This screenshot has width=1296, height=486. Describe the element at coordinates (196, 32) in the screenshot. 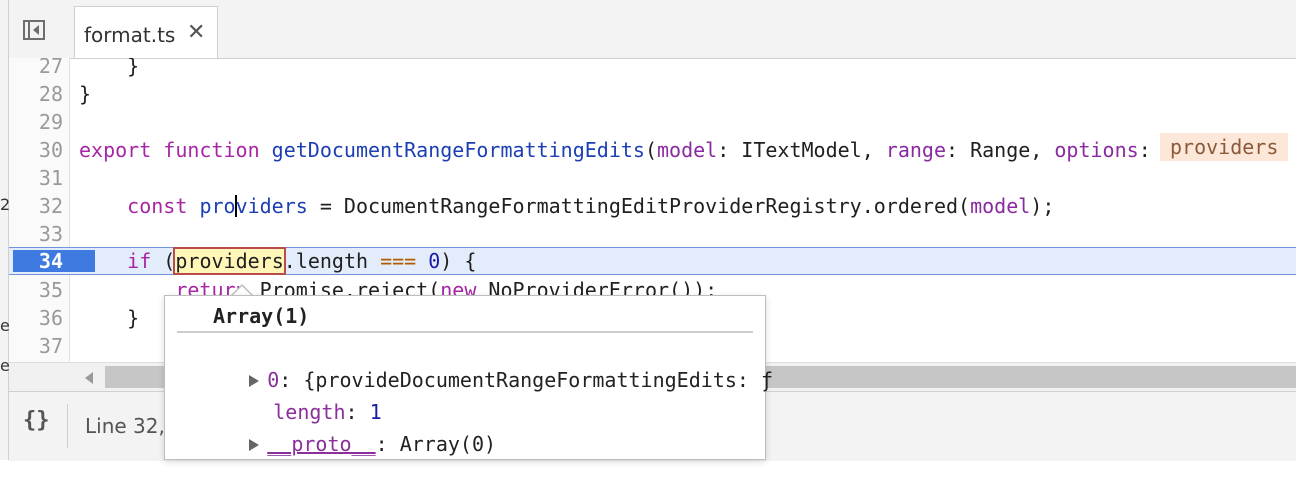

I see `close-icon: ✕` at that location.